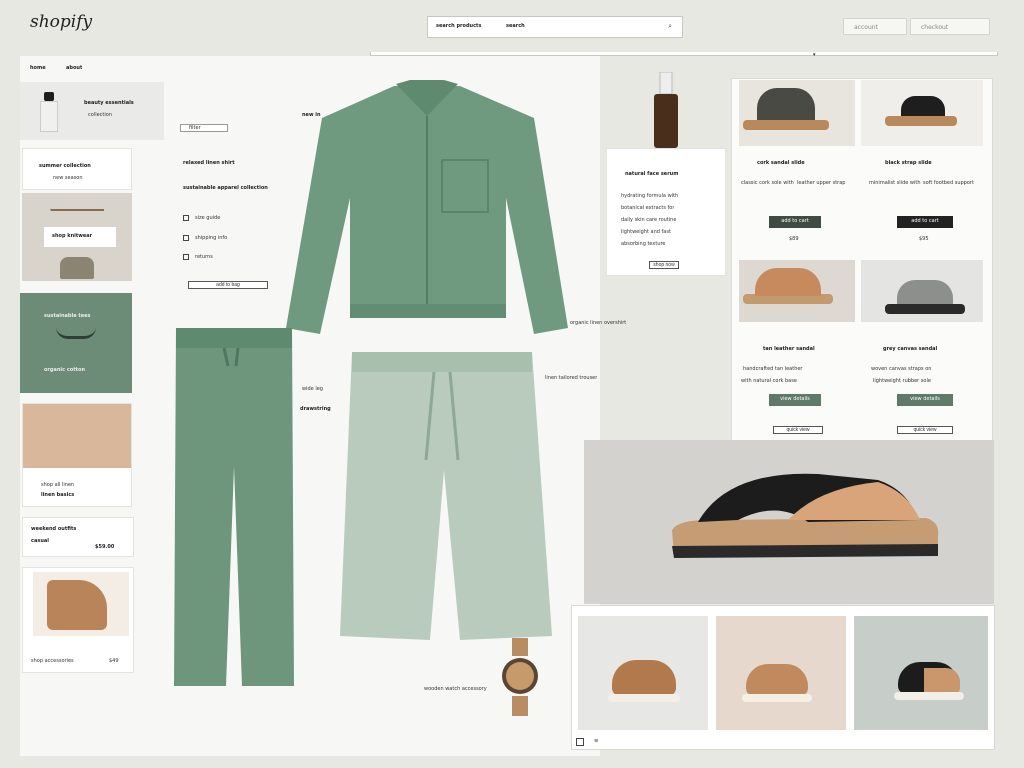  Describe the element at coordinates (223, 258) in the screenshot. I see `option-returns: returns` at that location.